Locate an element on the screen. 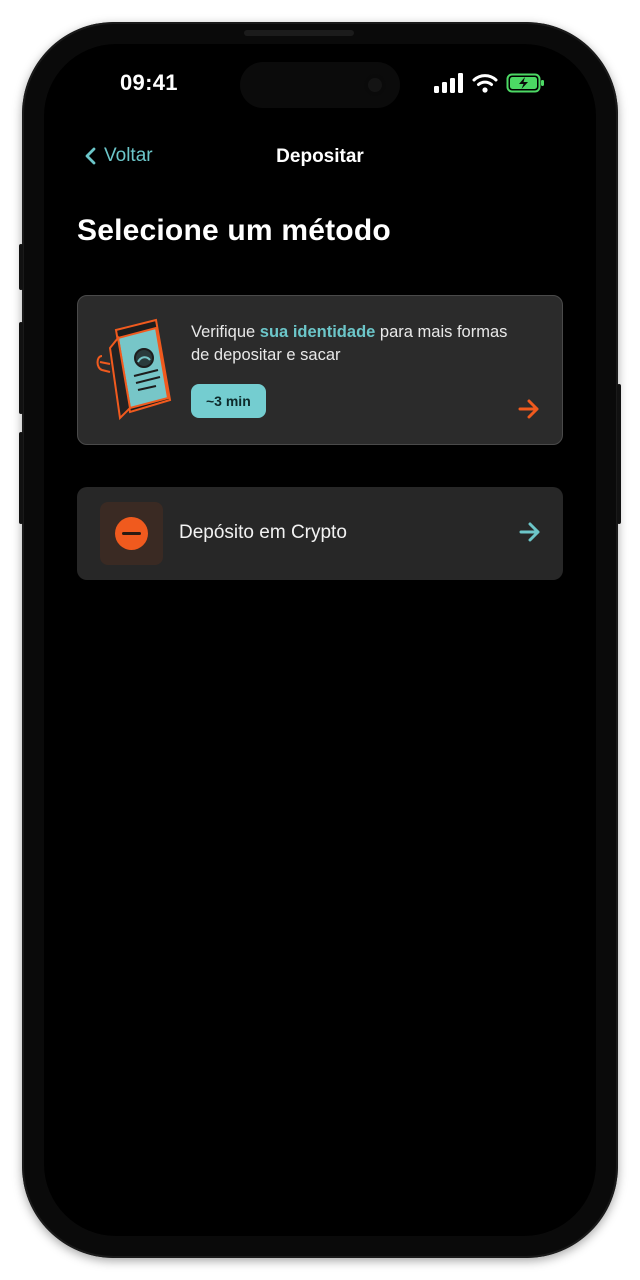 This screenshot has width=640, height=1280. power-button is located at coordinates (619, 454).